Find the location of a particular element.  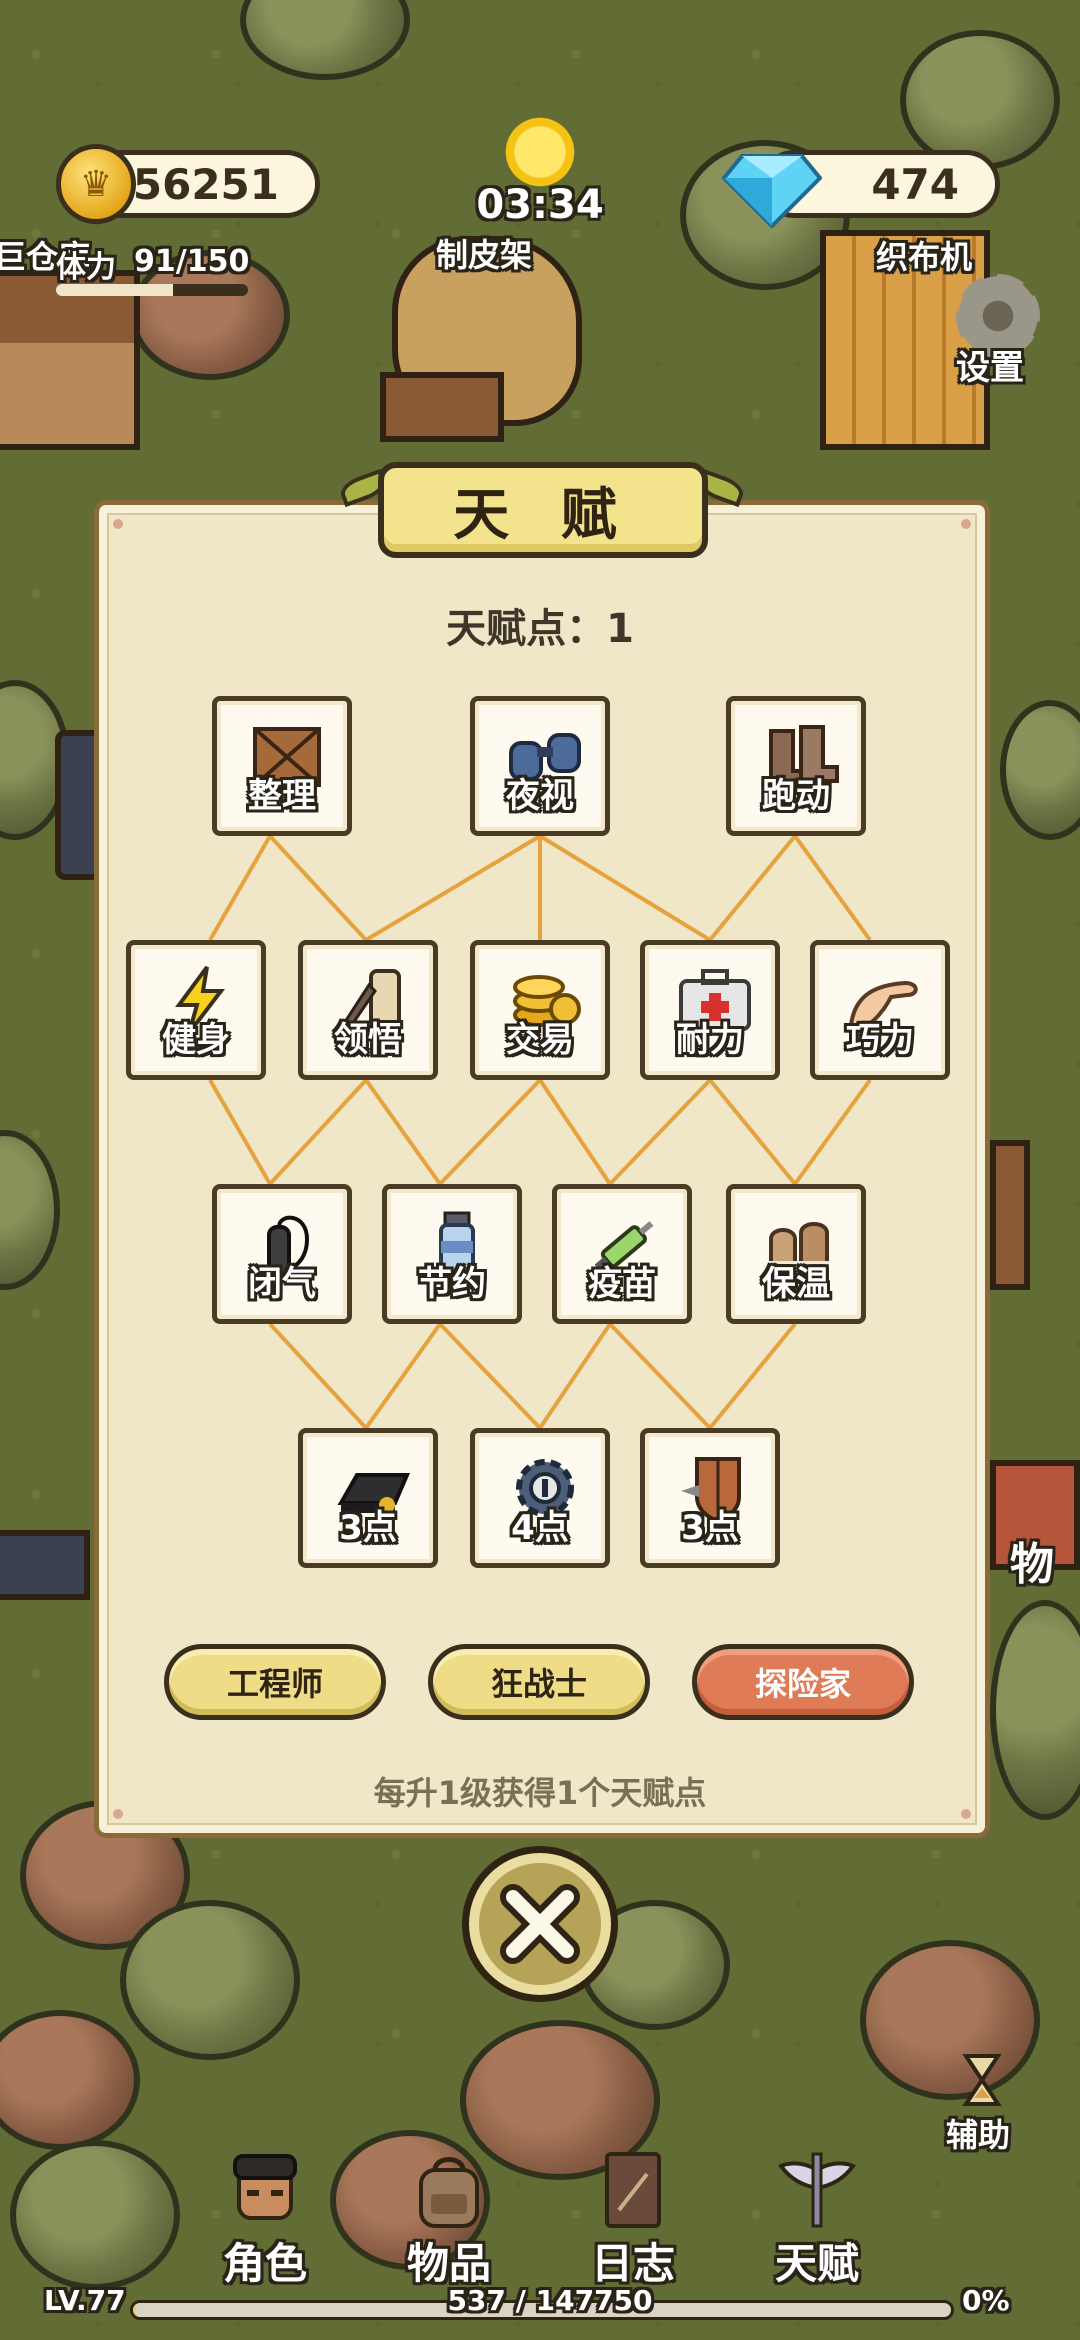

talent-node-night-vision: 夜视 is located at coordinates (540, 766).